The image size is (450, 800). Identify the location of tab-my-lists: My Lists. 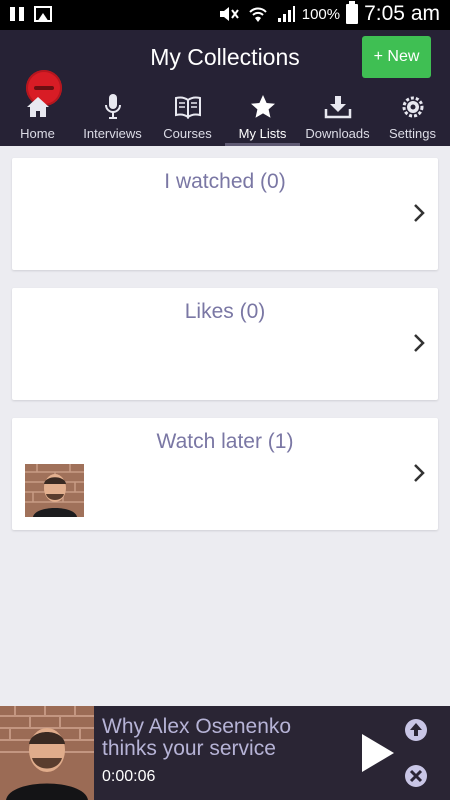
(262, 118).